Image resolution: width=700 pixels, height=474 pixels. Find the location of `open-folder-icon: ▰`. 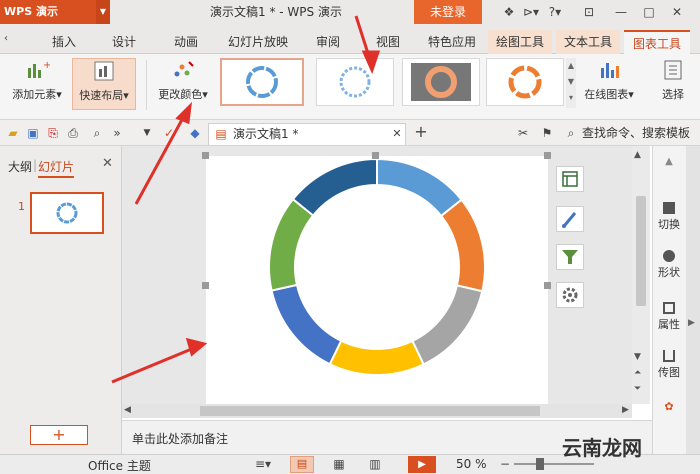

open-folder-icon: ▰ is located at coordinates (13, 133).